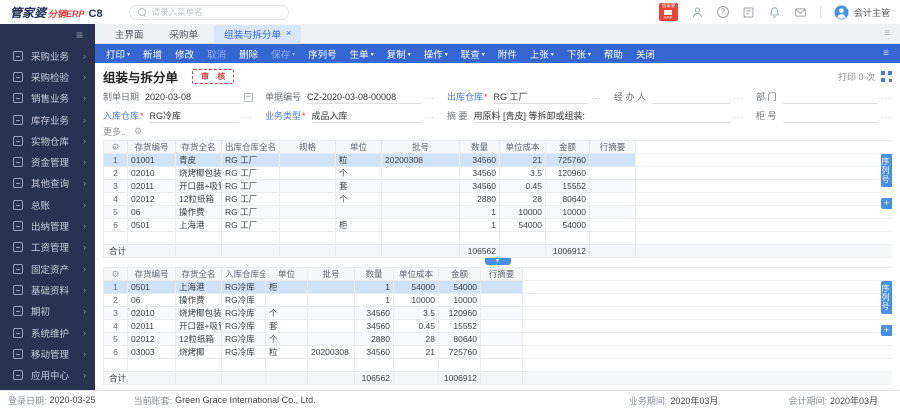 The image size is (900, 409). What do you see at coordinates (47, 204) in the screenshot?
I see `sidebar-item-general-ledger: 总账 ›` at bounding box center [47, 204].